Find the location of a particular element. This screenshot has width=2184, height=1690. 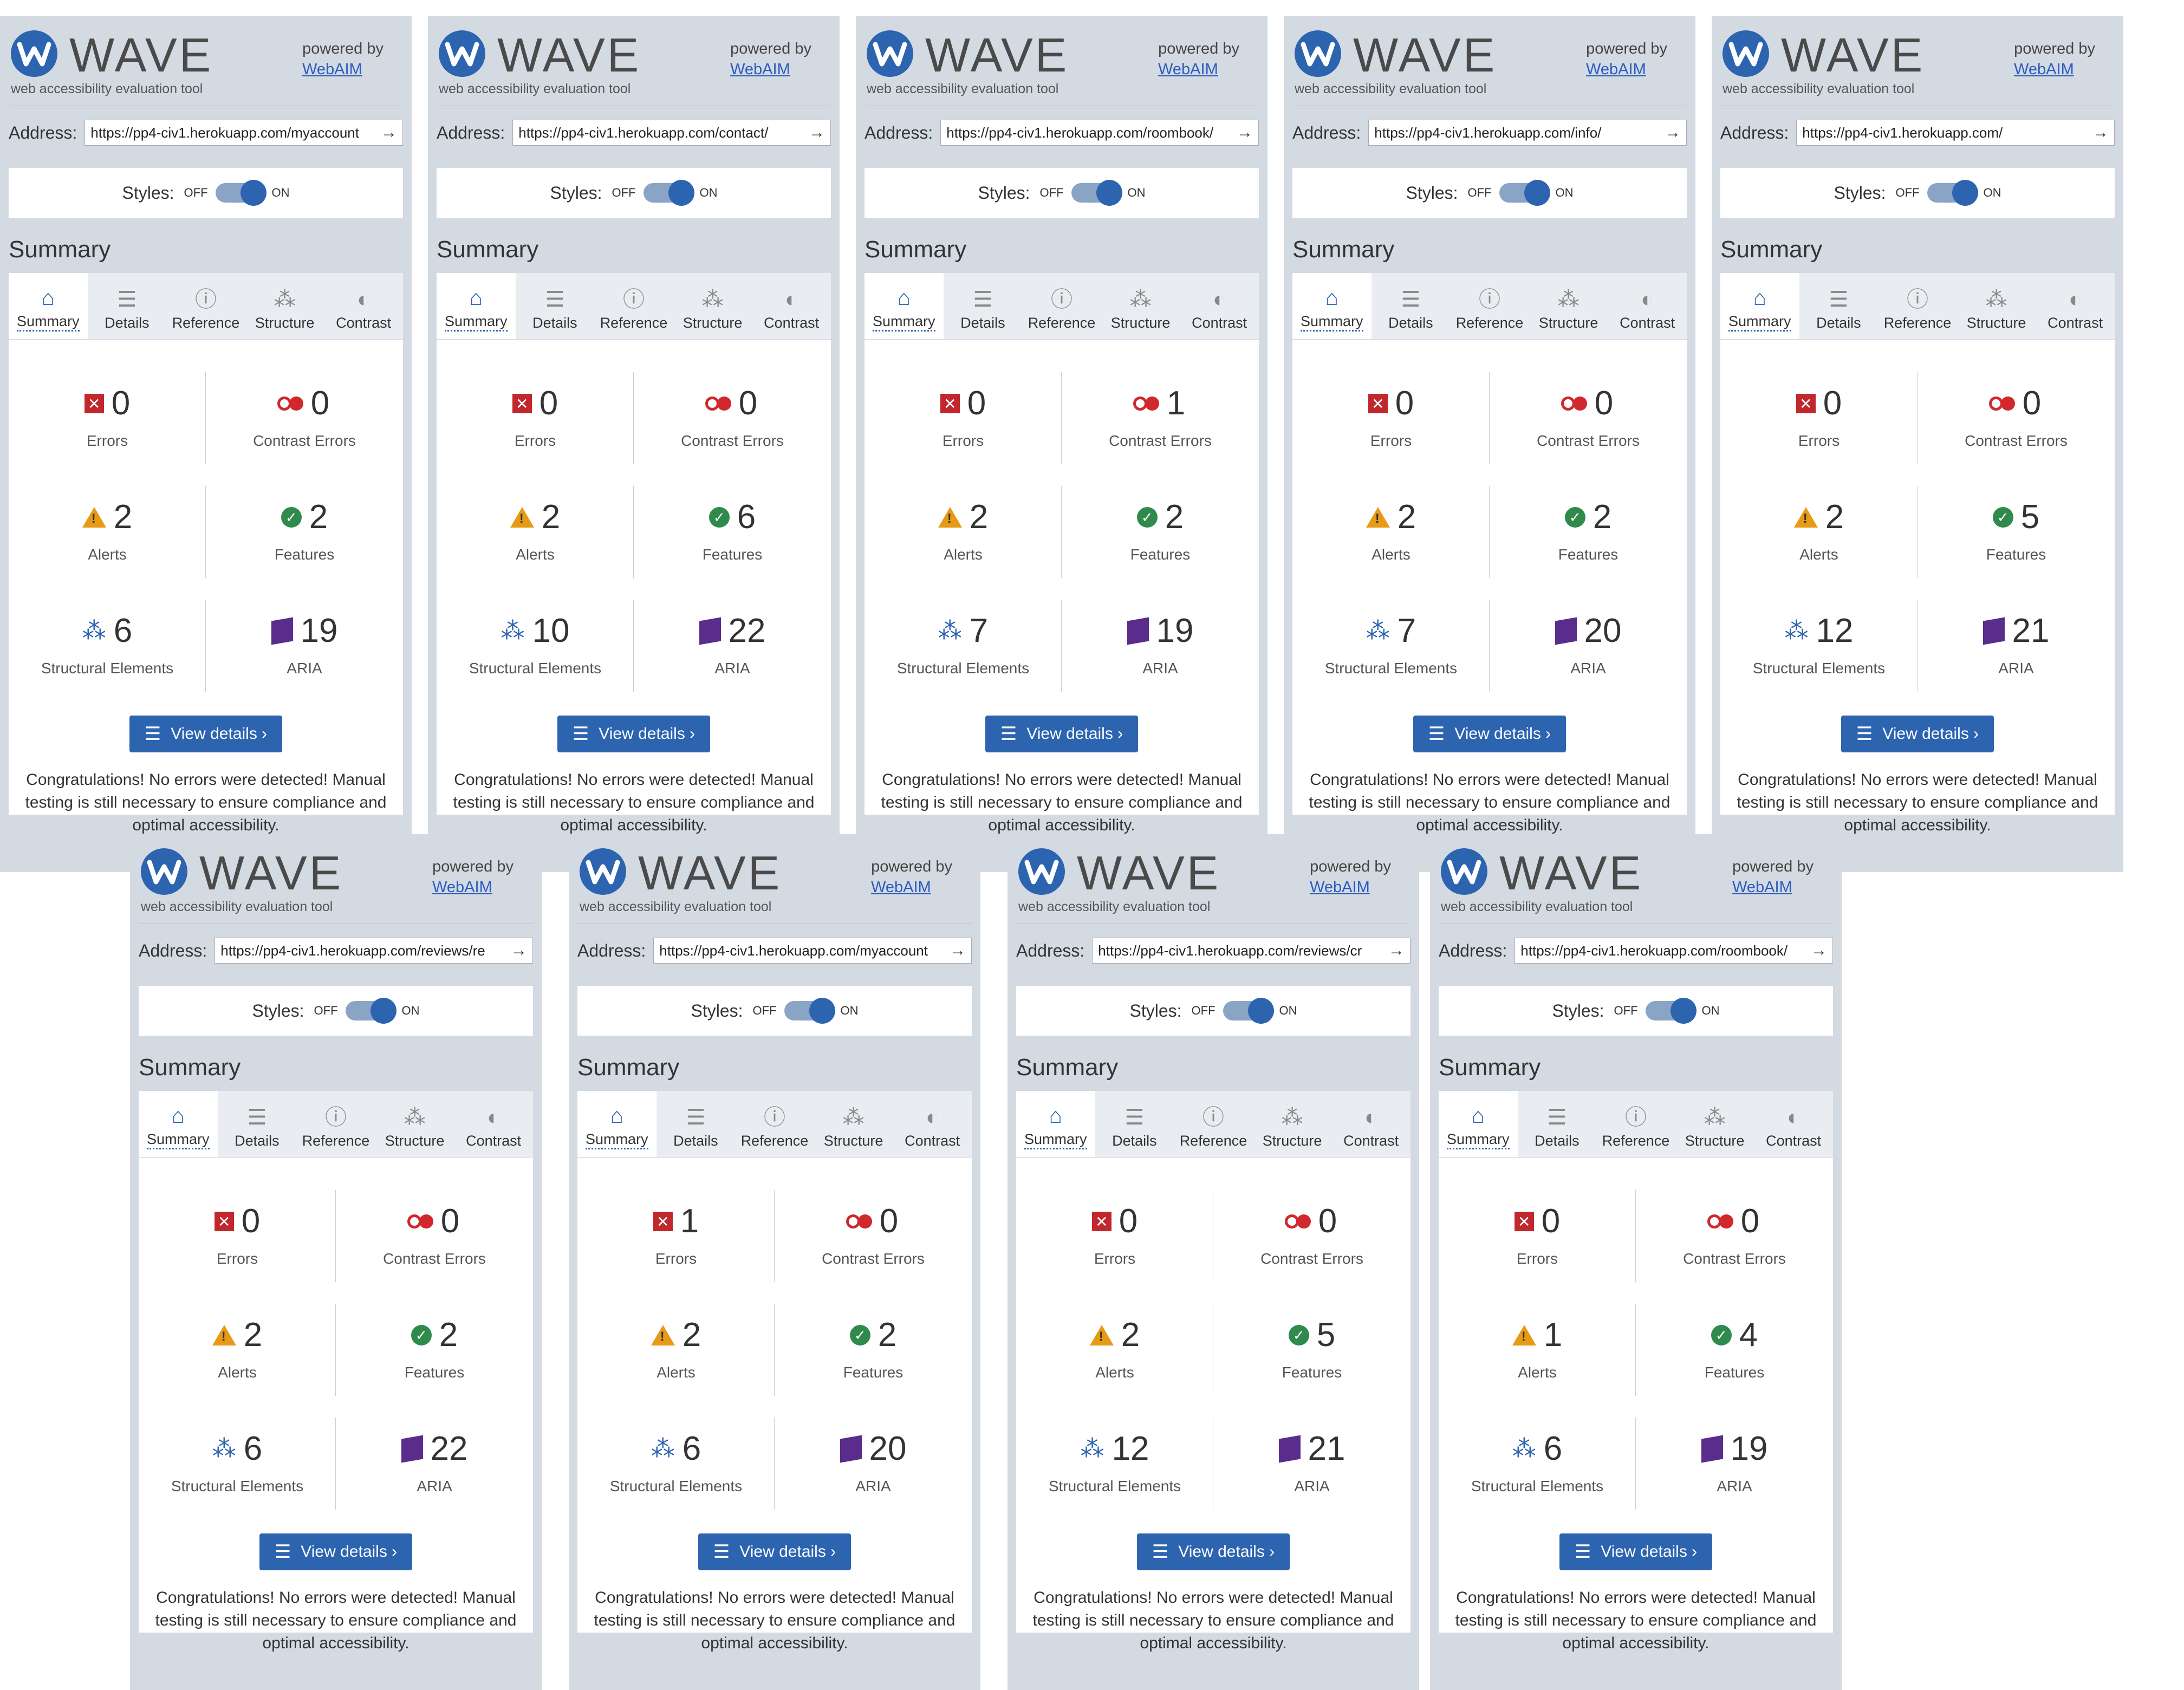

structure-icon: ⁂ is located at coordinates (1292, 1117).